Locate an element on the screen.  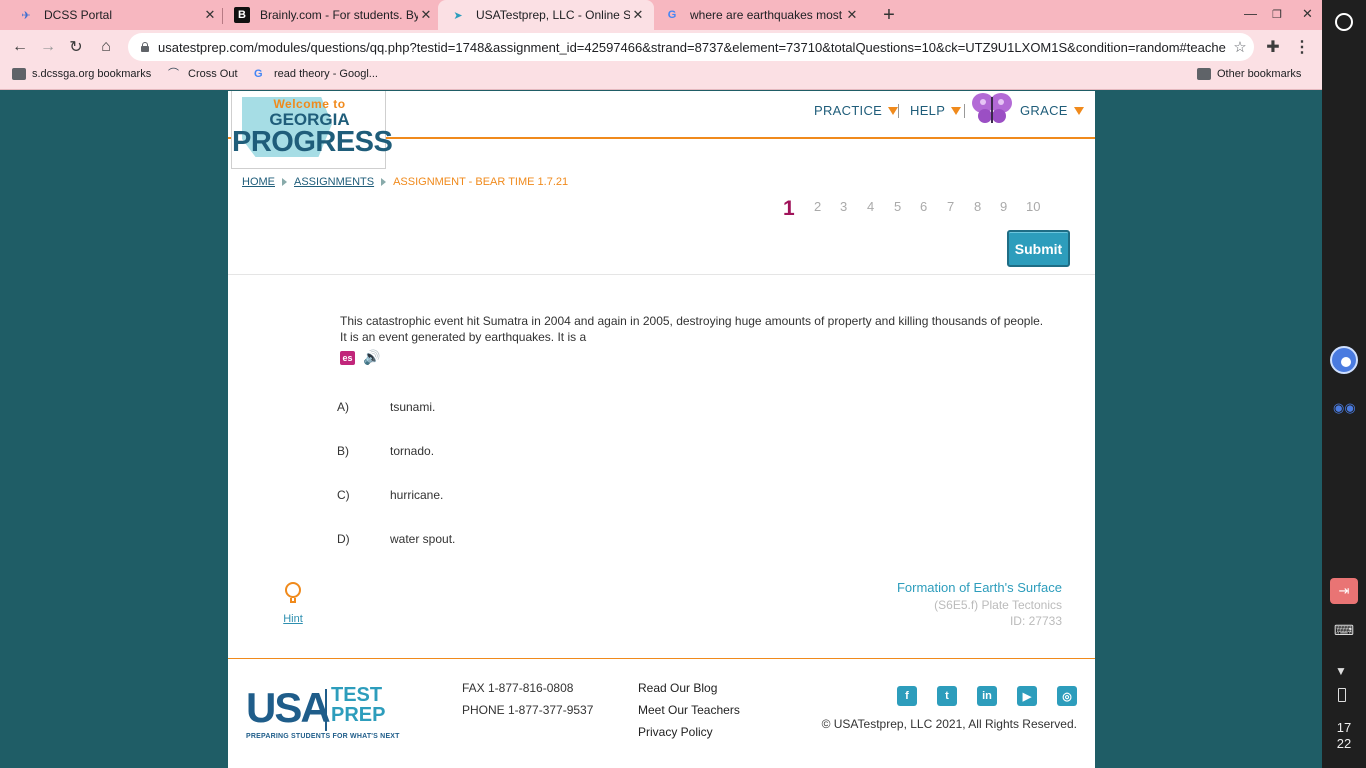
new-tab-button: + is located at coordinates (889, 15).